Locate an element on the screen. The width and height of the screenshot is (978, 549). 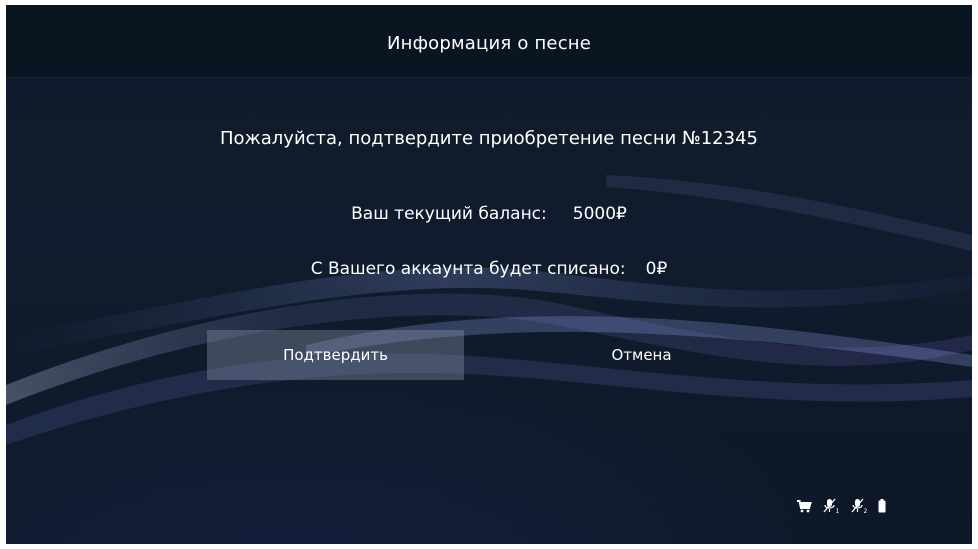
charge-value: 0₽ is located at coordinates (656, 269).